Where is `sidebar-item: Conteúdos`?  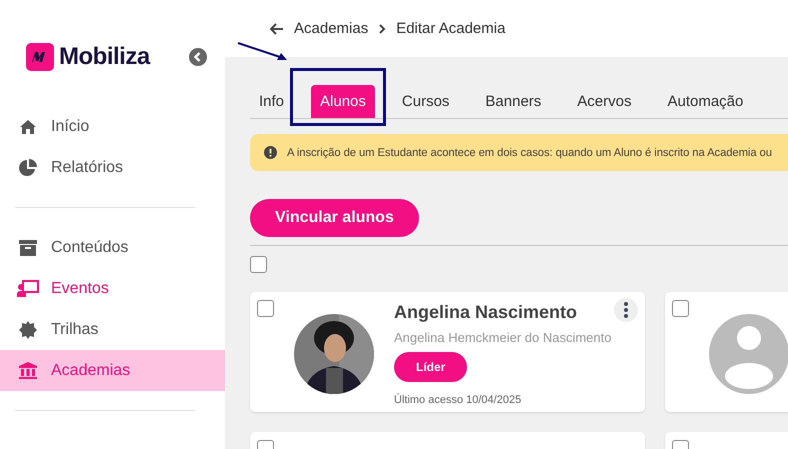
sidebar-item: Conteúdos is located at coordinates (112, 247).